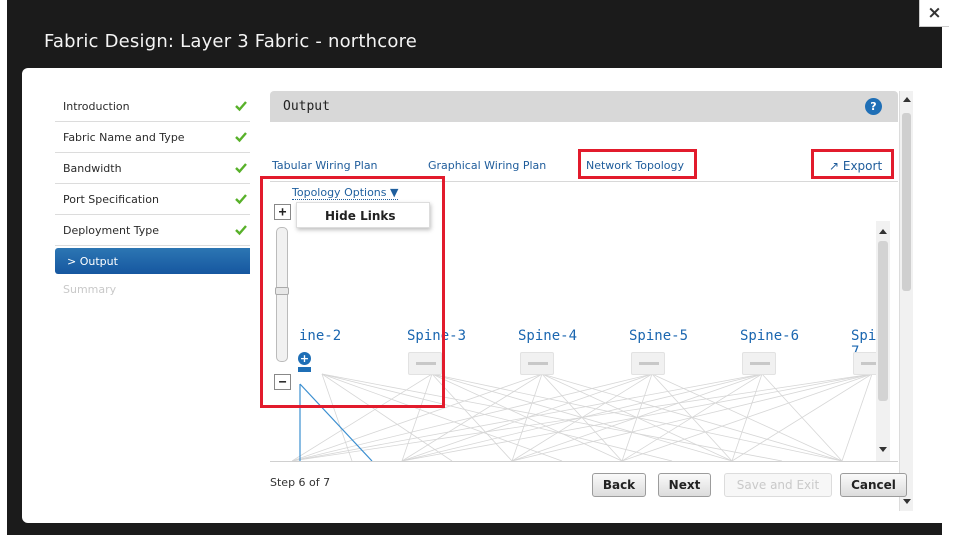 The height and width of the screenshot is (535, 956). I want to click on back-button: Back, so click(619, 485).